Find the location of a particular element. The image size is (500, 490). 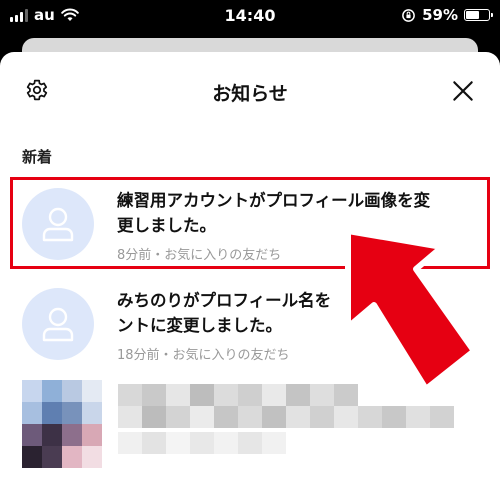

page-title: お知らせ is located at coordinates (250, 94).